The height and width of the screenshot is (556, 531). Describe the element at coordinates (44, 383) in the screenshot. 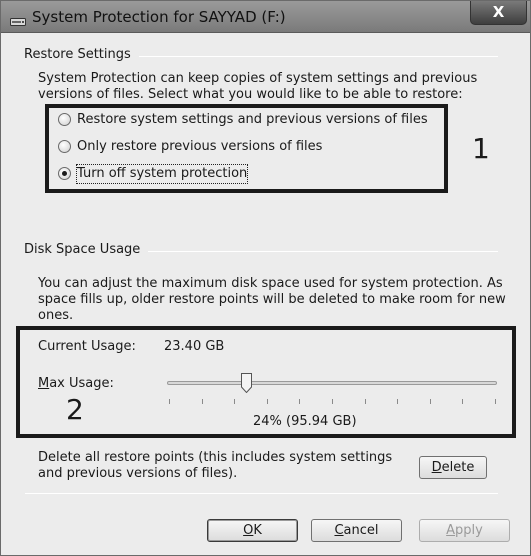

I see `max-usage-mnemonic: M` at that location.